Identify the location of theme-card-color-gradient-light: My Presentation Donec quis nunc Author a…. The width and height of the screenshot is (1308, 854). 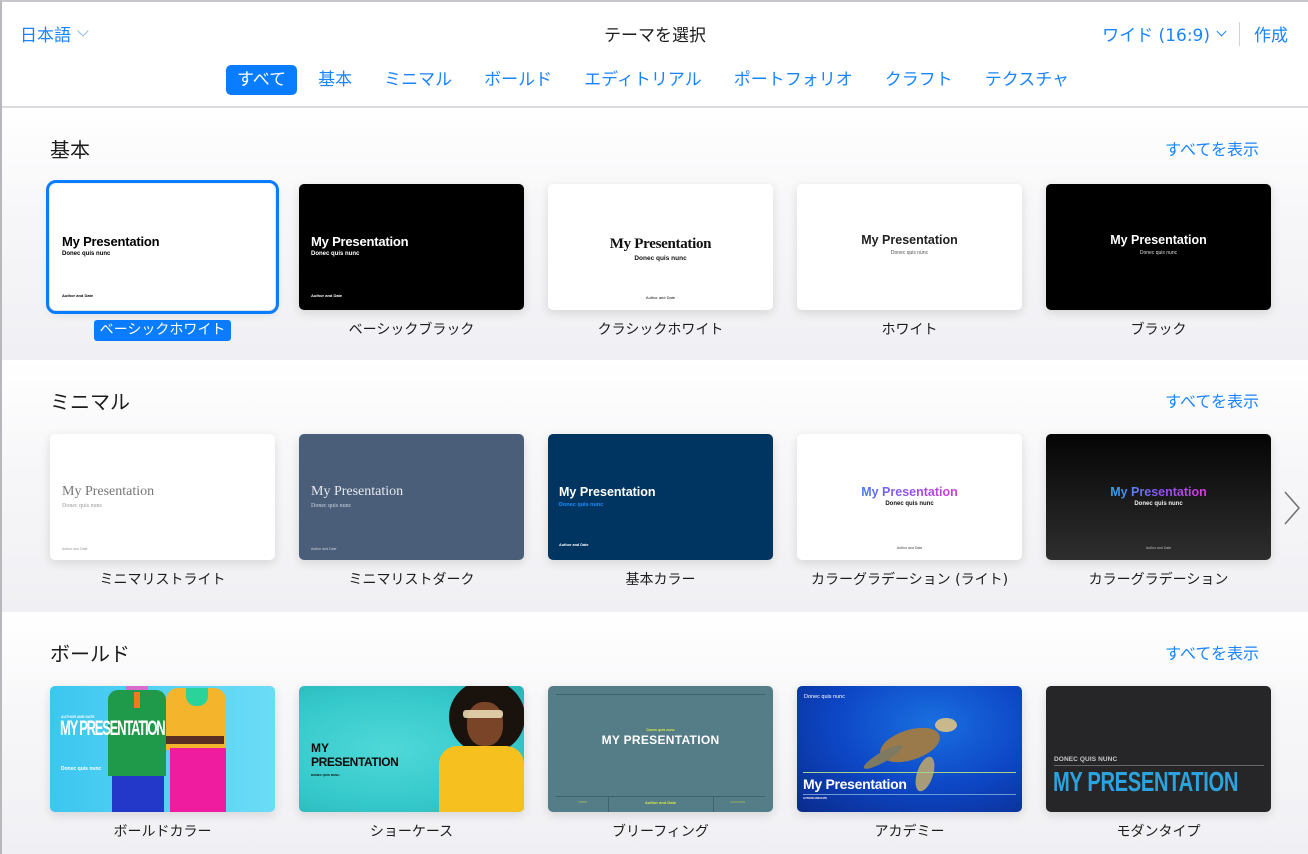
(909, 512).